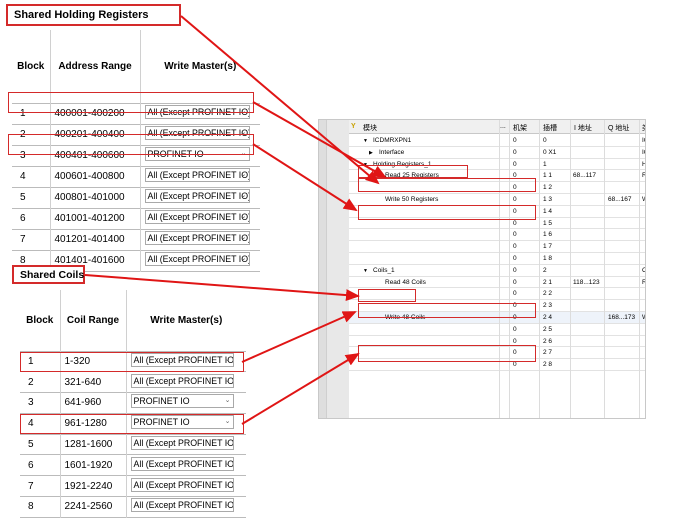  I want to click on header-slot: 插槽, so click(550, 128).